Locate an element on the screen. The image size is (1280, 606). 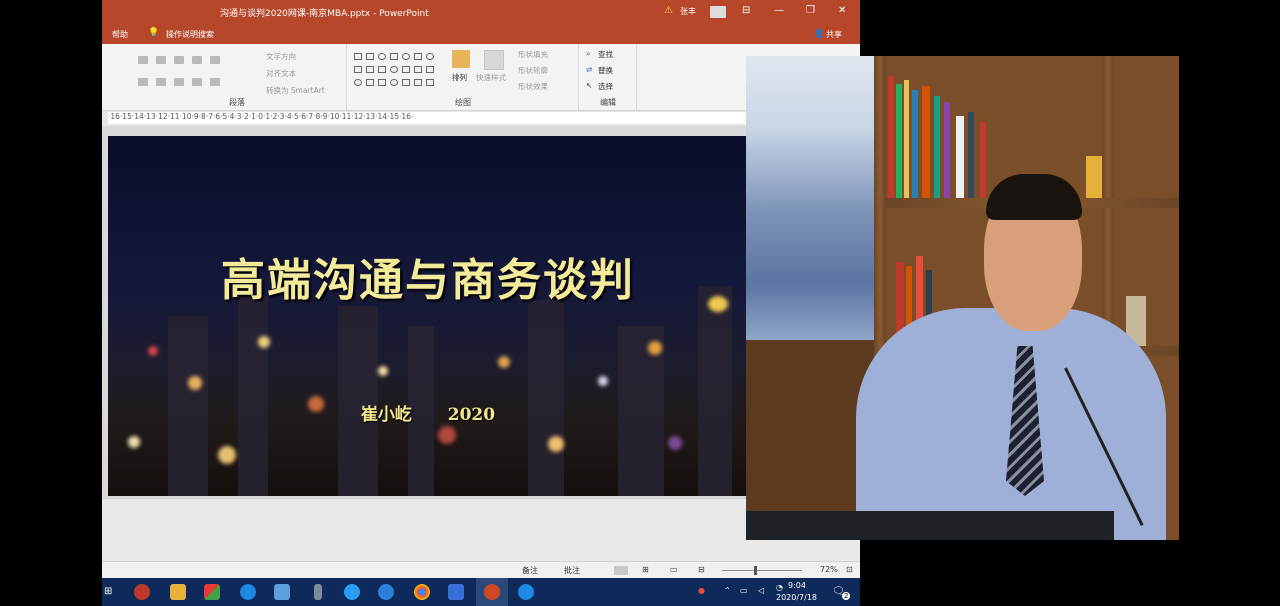
window-title: 沟通与谈判2020网课-南京MBA.pptx - PowerPoint is located at coordinates (324, 14).